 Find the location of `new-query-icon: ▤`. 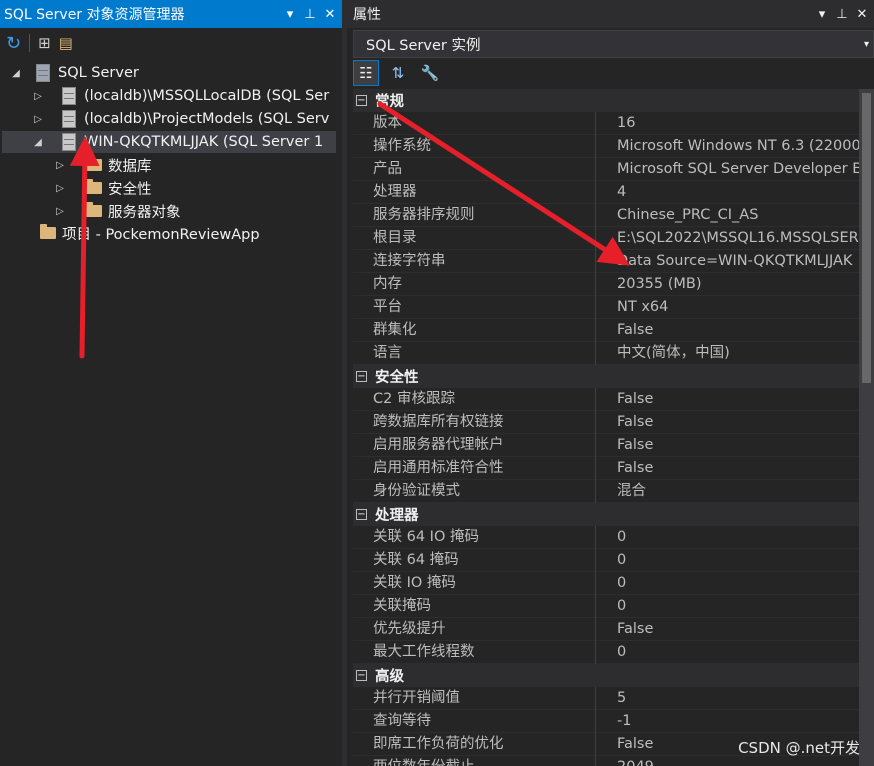

new-query-icon: ▤ is located at coordinates (66, 43).